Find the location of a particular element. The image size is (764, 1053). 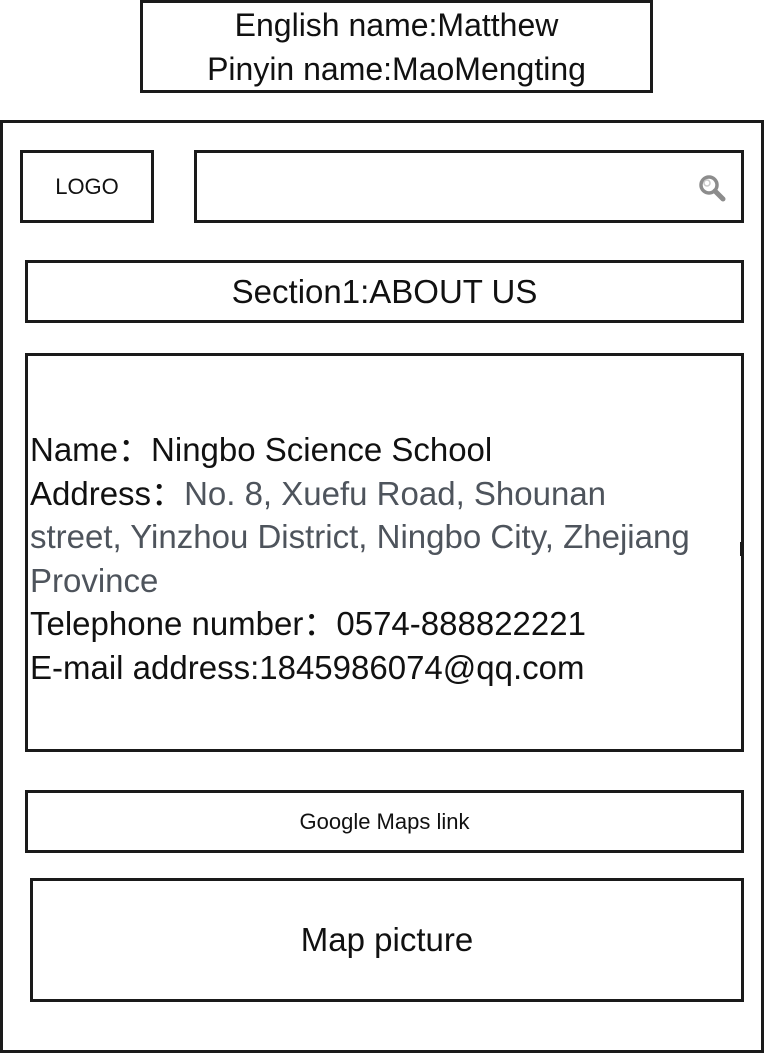

google-maps-link-label: Google Maps link is located at coordinates (384, 821).